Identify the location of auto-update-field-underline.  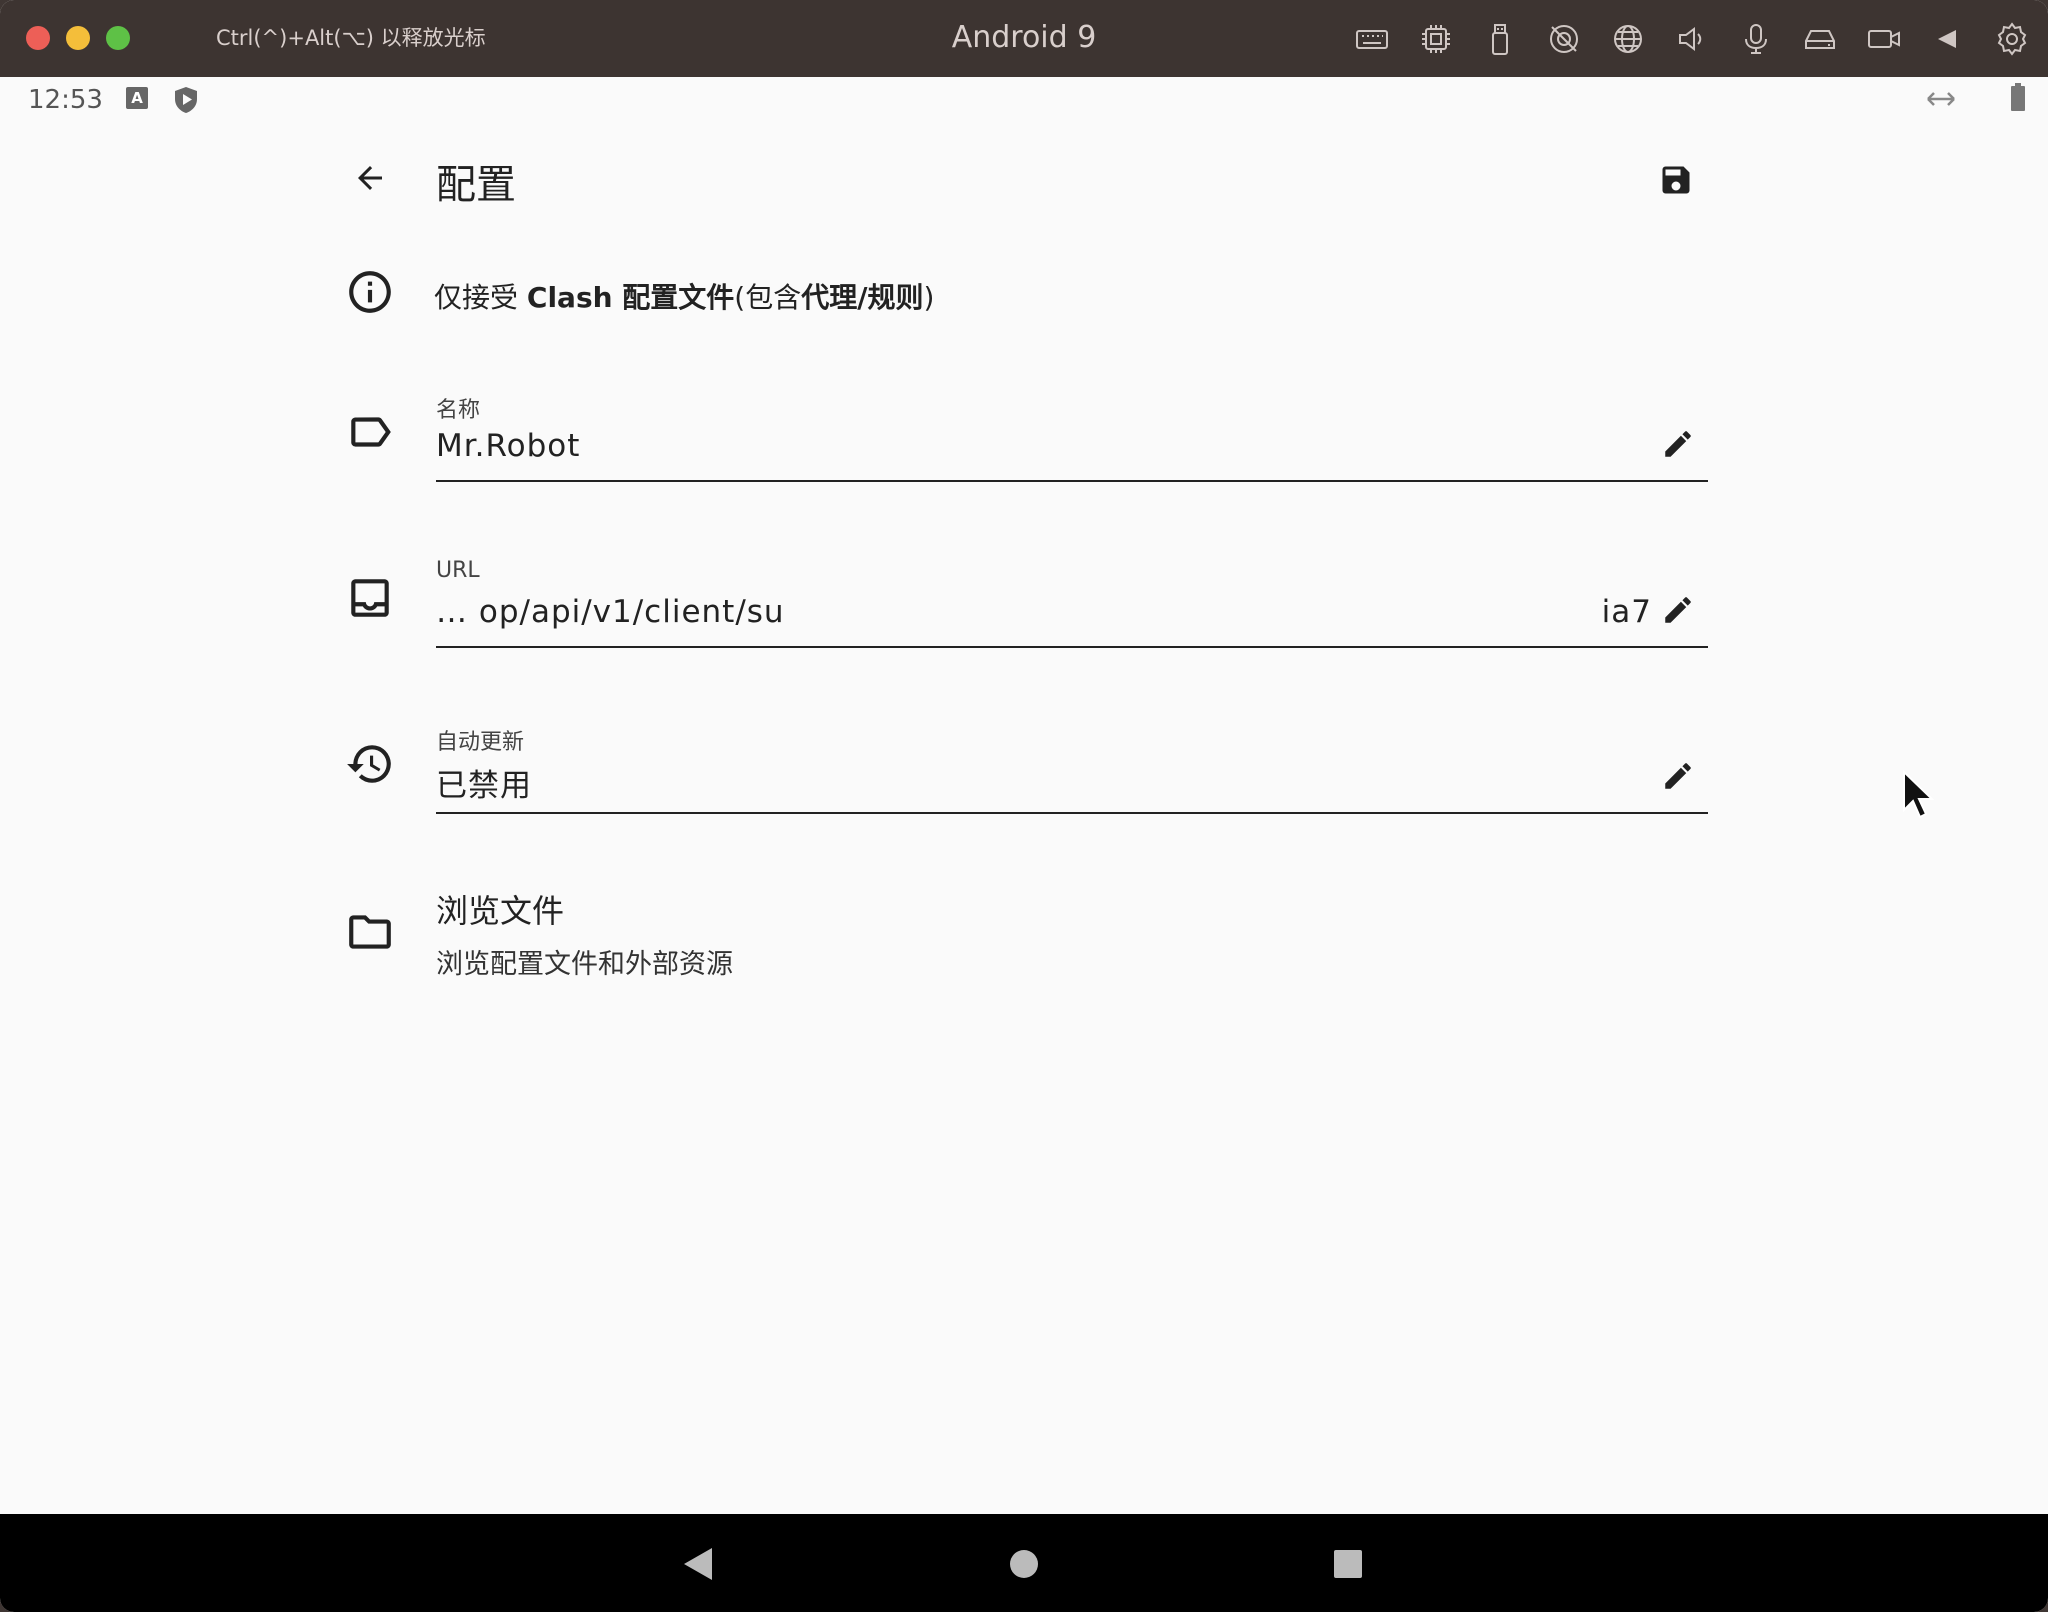
(1072, 813).